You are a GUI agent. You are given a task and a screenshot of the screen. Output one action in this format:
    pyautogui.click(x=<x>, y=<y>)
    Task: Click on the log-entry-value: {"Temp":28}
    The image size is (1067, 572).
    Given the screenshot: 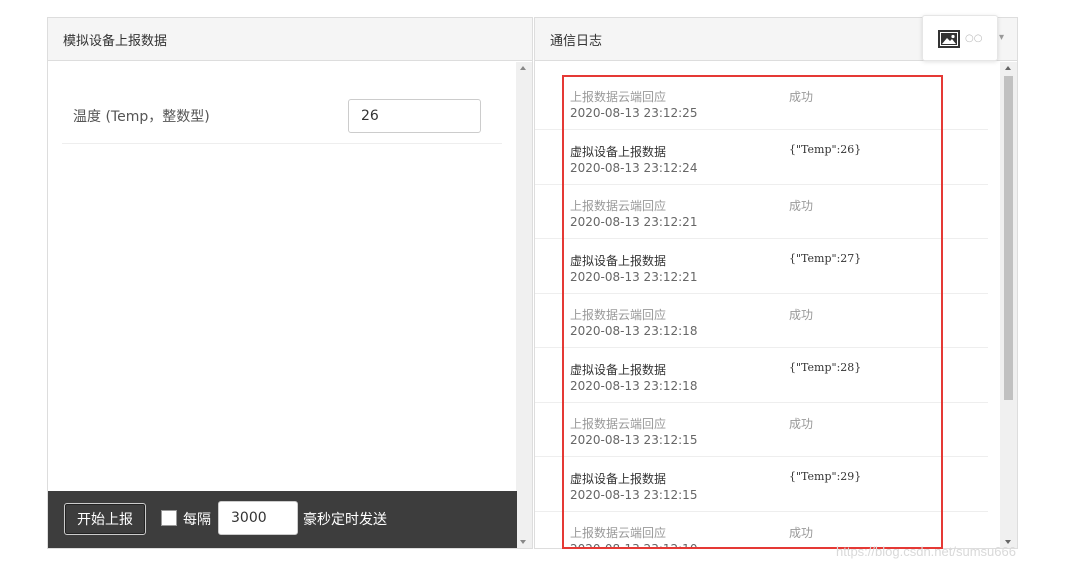 What is the action you would take?
    pyautogui.click(x=825, y=367)
    